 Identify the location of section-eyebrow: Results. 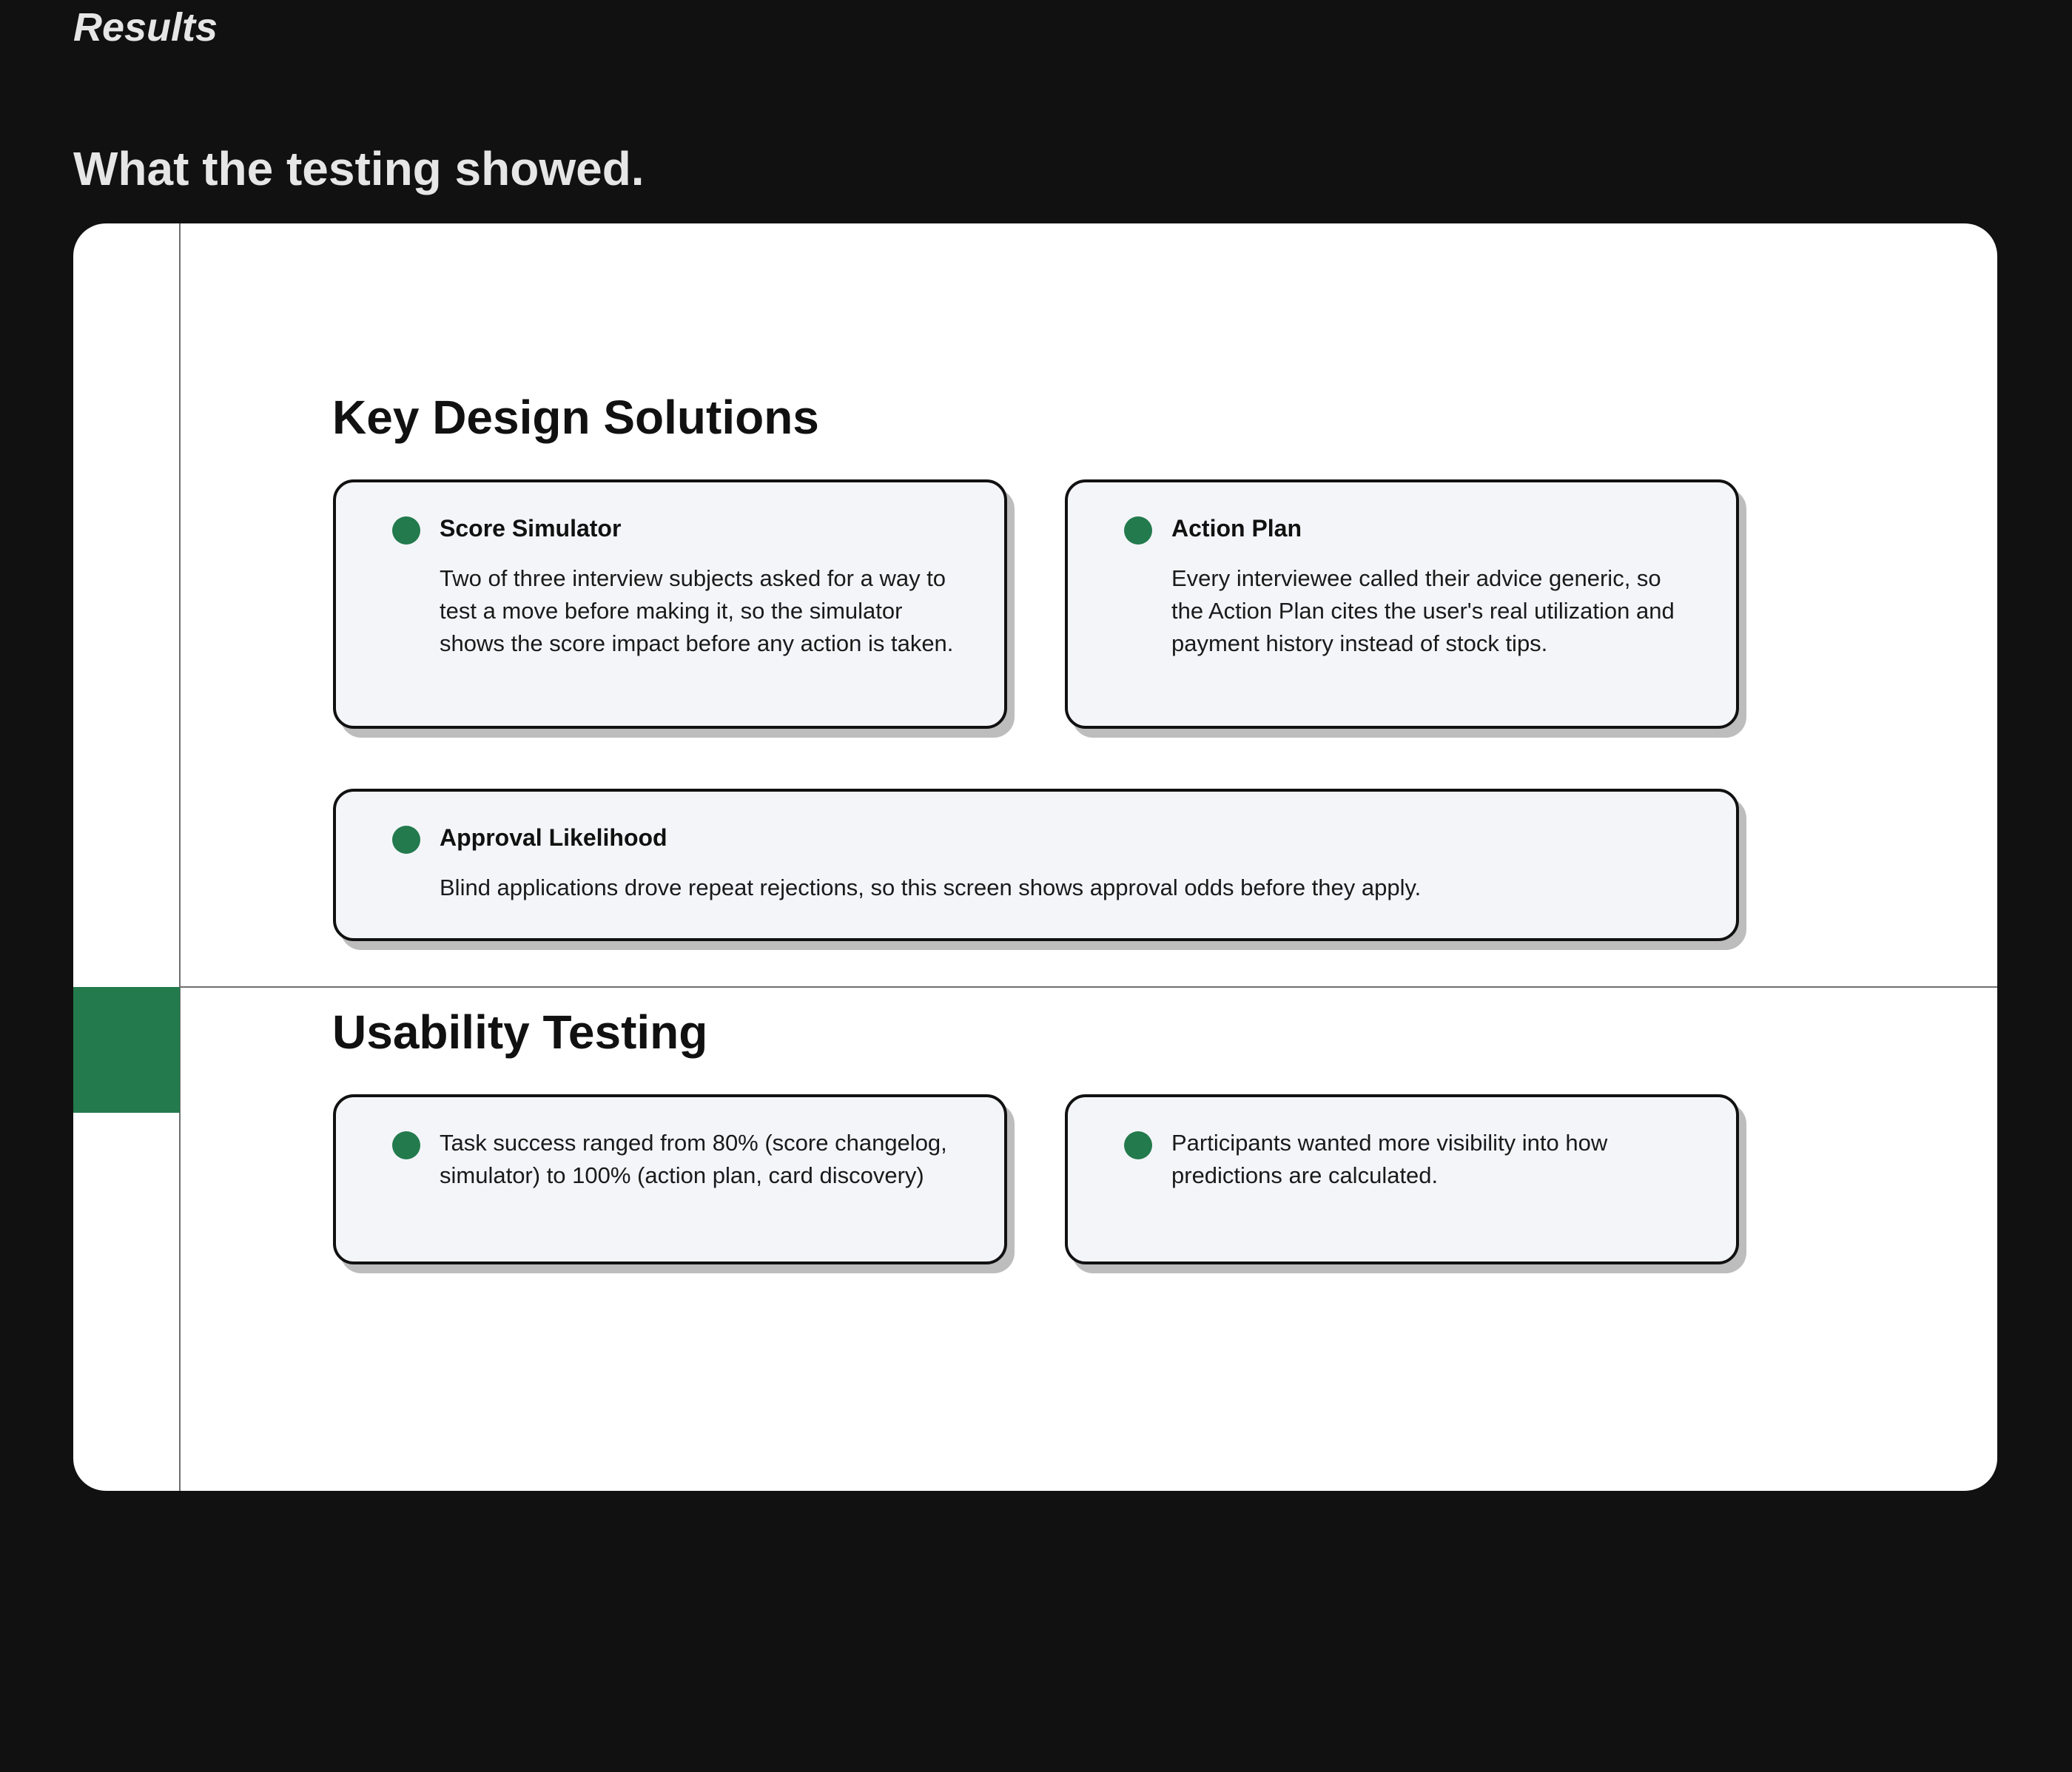
(145, 27).